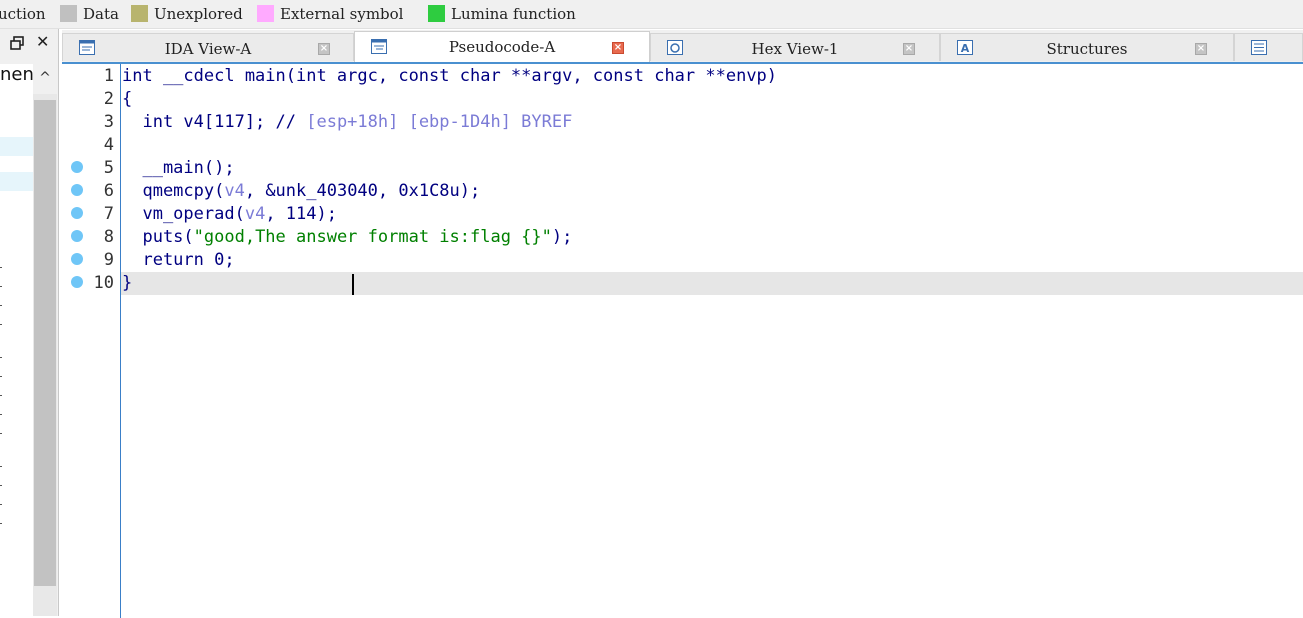 The height and width of the screenshot is (618, 1303). Describe the element at coordinates (103, 283) in the screenshot. I see `line-number: 10` at that location.